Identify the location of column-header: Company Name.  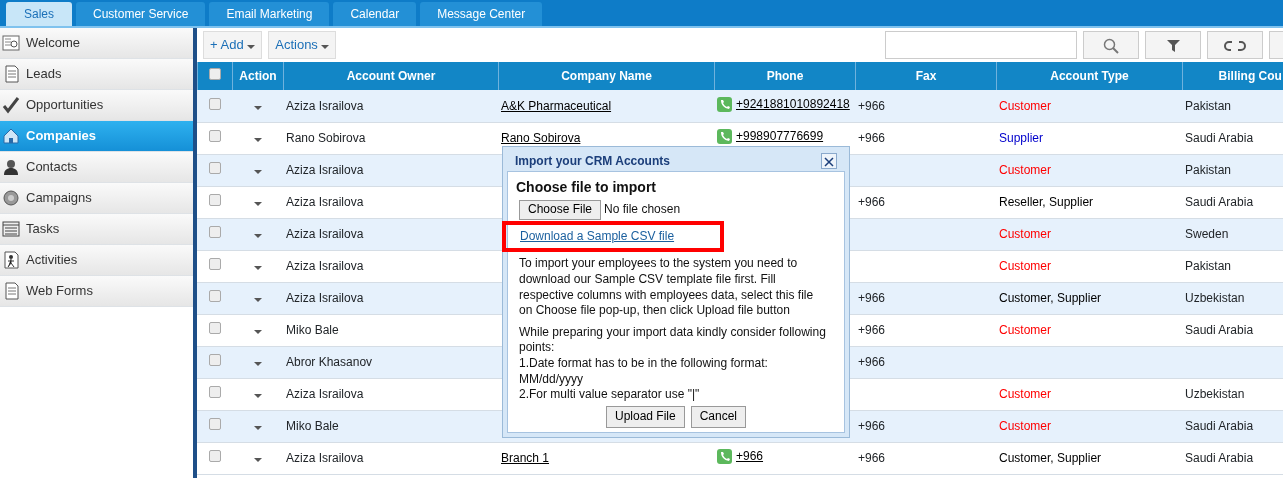
(606, 76).